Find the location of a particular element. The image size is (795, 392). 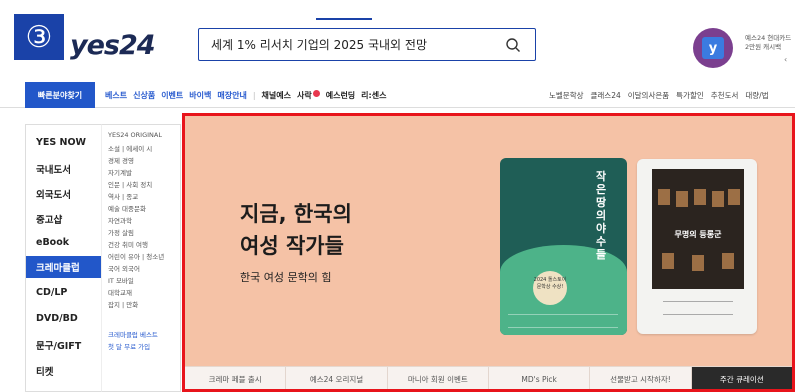

nav-link-license: 리:센스 is located at coordinates (373, 95).